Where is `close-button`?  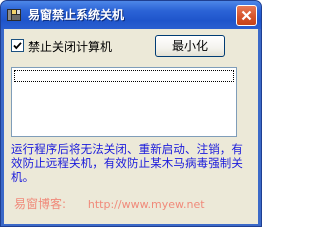
close-button is located at coordinates (246, 15).